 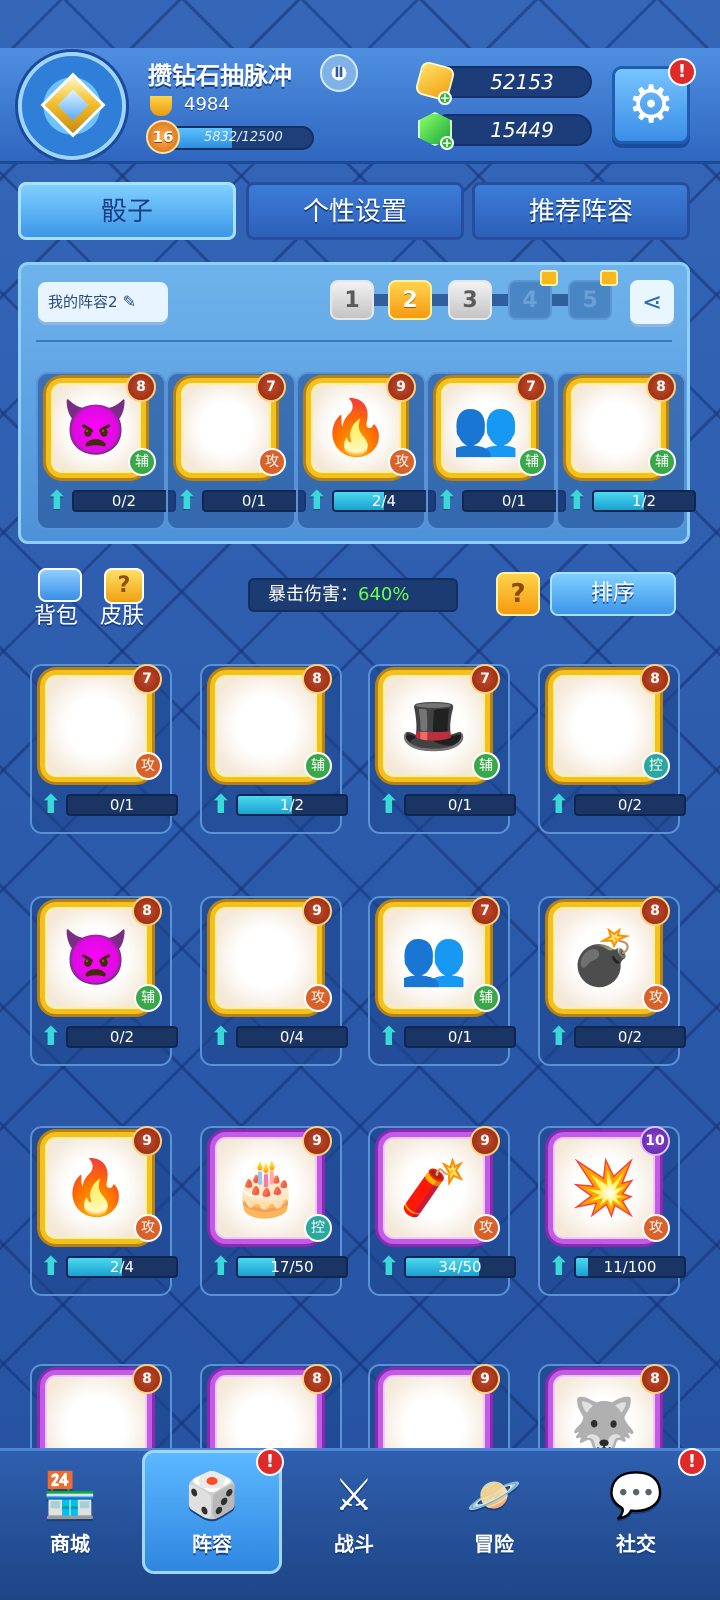 I want to click on cake-icon-glyph: 🎂, so click(x=266, y=1187).